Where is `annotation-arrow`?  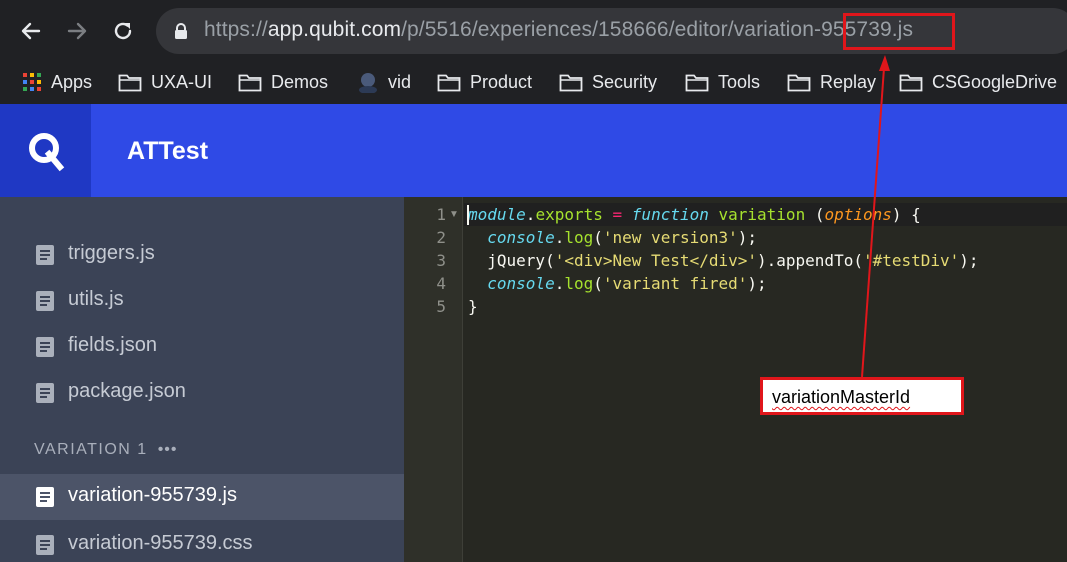
annotation-arrow is located at coordinates (875, 216).